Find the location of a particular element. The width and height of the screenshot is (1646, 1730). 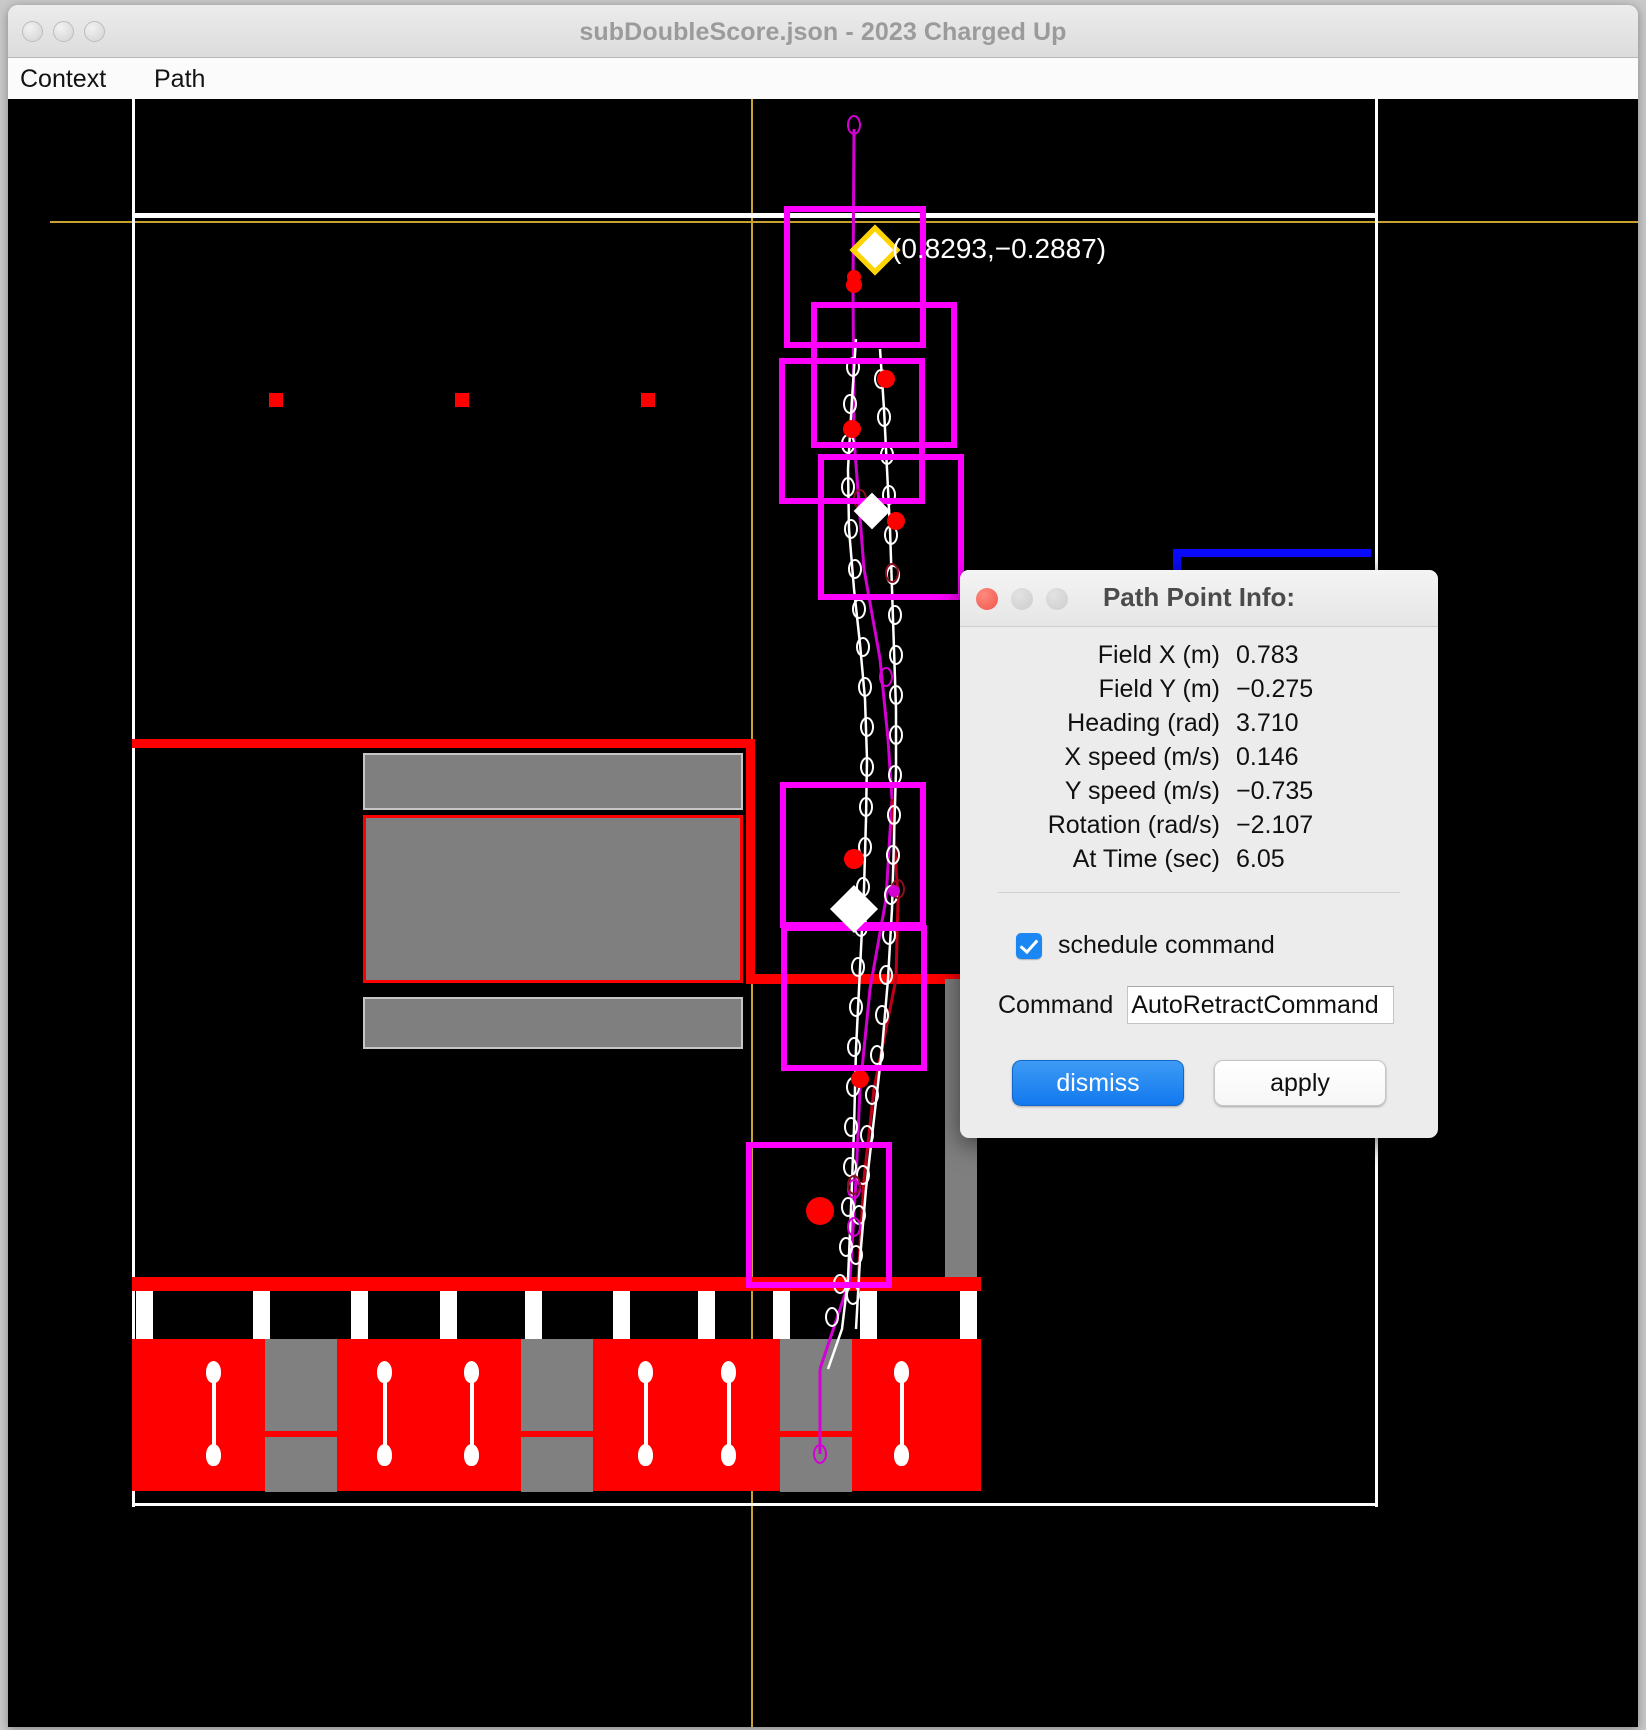

info-value-x-speed: 0.146 is located at coordinates (1267, 757).